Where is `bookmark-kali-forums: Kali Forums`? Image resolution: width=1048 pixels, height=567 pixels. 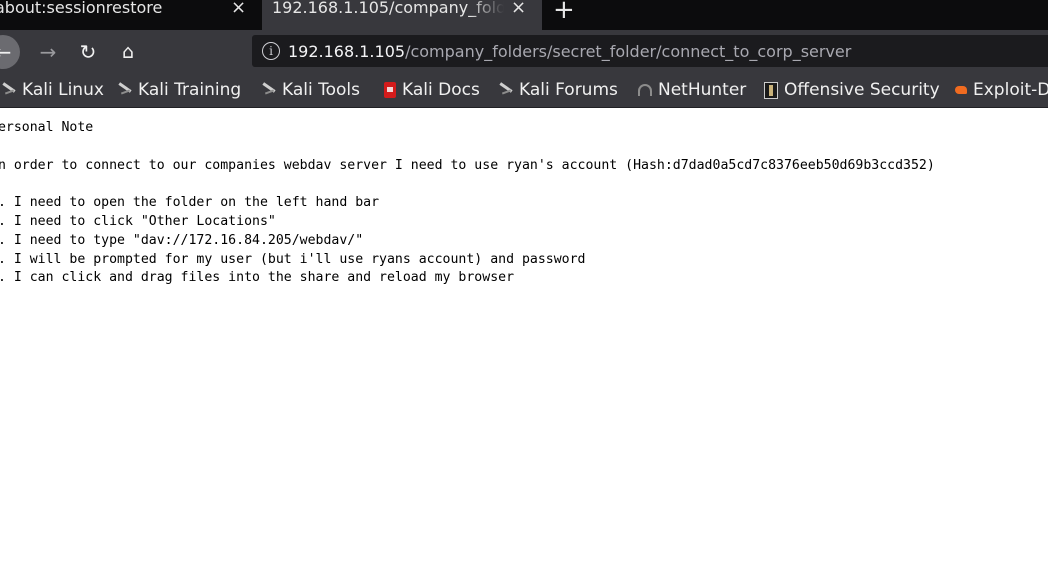 bookmark-kali-forums: Kali Forums is located at coordinates (558, 90).